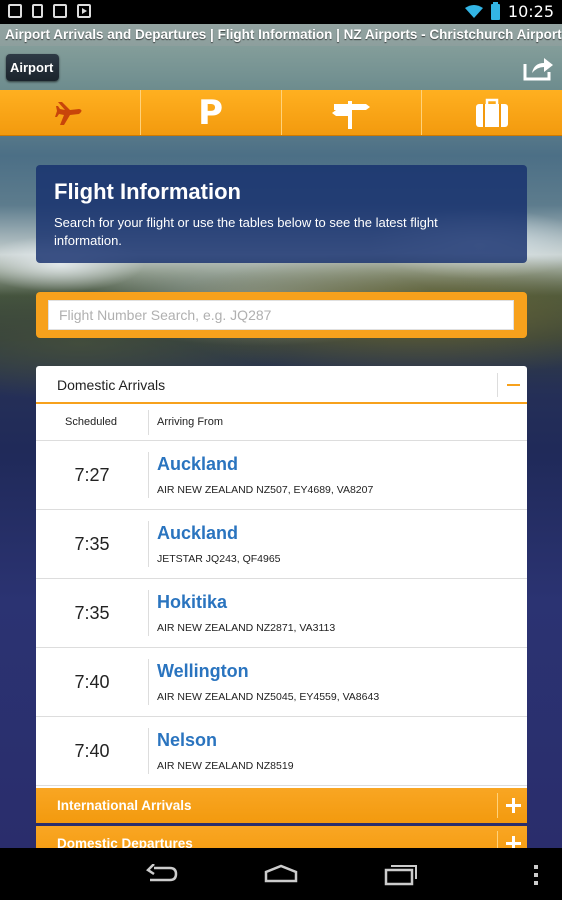  I want to click on nav-parking: P, so click(211, 112).